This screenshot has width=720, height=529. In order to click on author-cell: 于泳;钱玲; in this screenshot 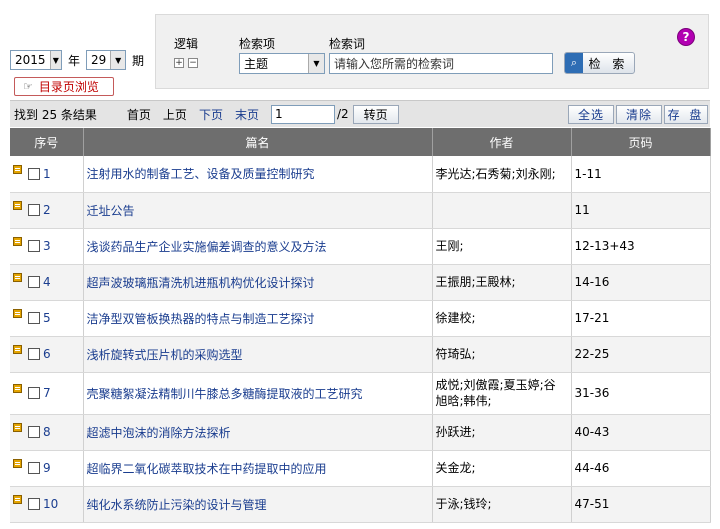, I will do `click(502, 504)`.